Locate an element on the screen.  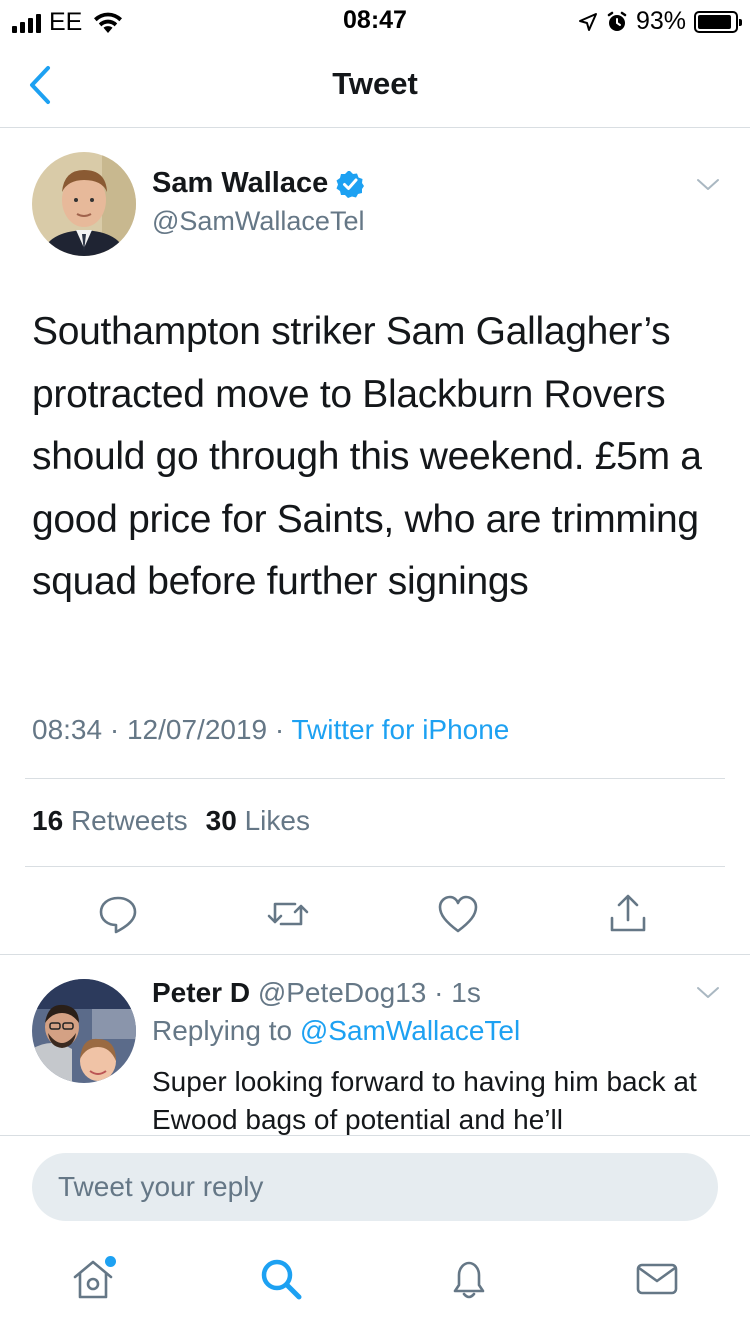
retweets-stat: 16 Retweets is located at coordinates (110, 820).